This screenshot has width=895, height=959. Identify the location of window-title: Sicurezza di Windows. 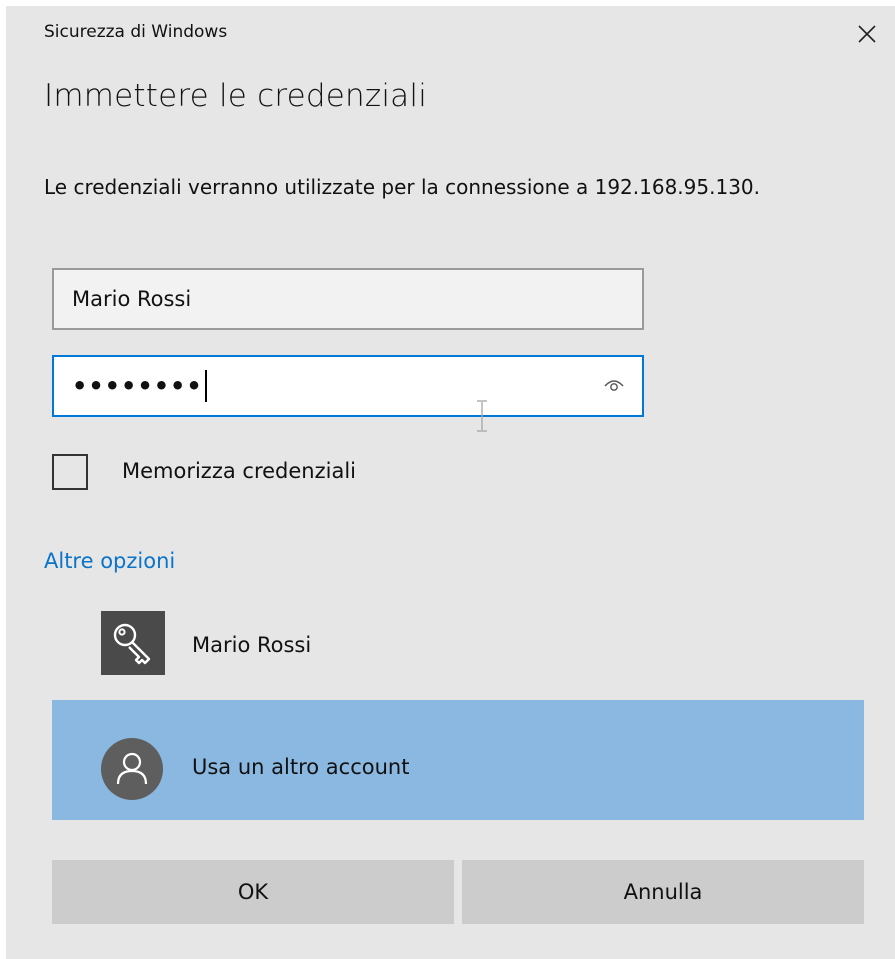
(136, 32).